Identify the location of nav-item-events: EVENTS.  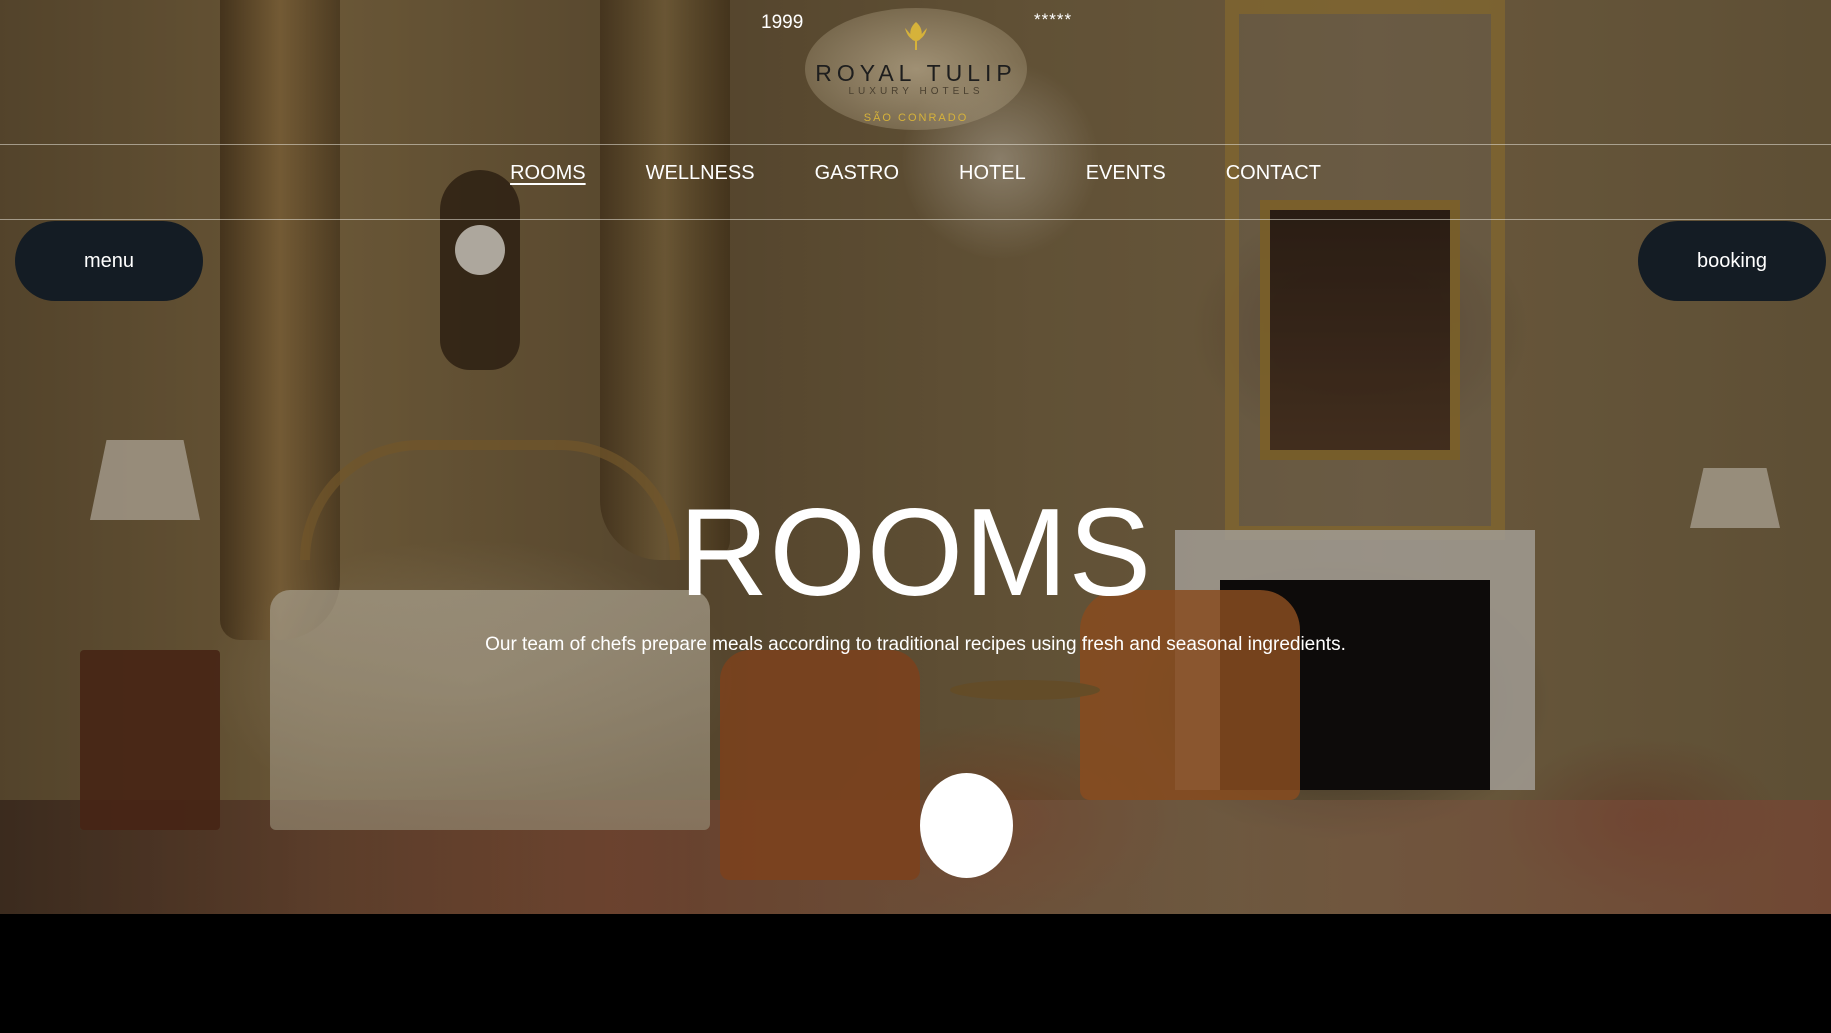
(1126, 173).